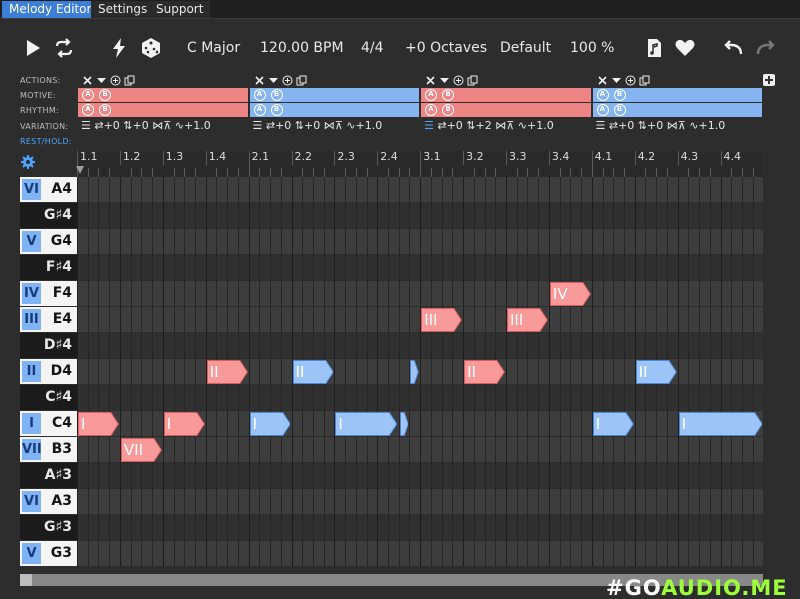 Image resolution: width=800 pixels, height=599 pixels. I want to click on piano-key: VI A4, so click(48, 189).